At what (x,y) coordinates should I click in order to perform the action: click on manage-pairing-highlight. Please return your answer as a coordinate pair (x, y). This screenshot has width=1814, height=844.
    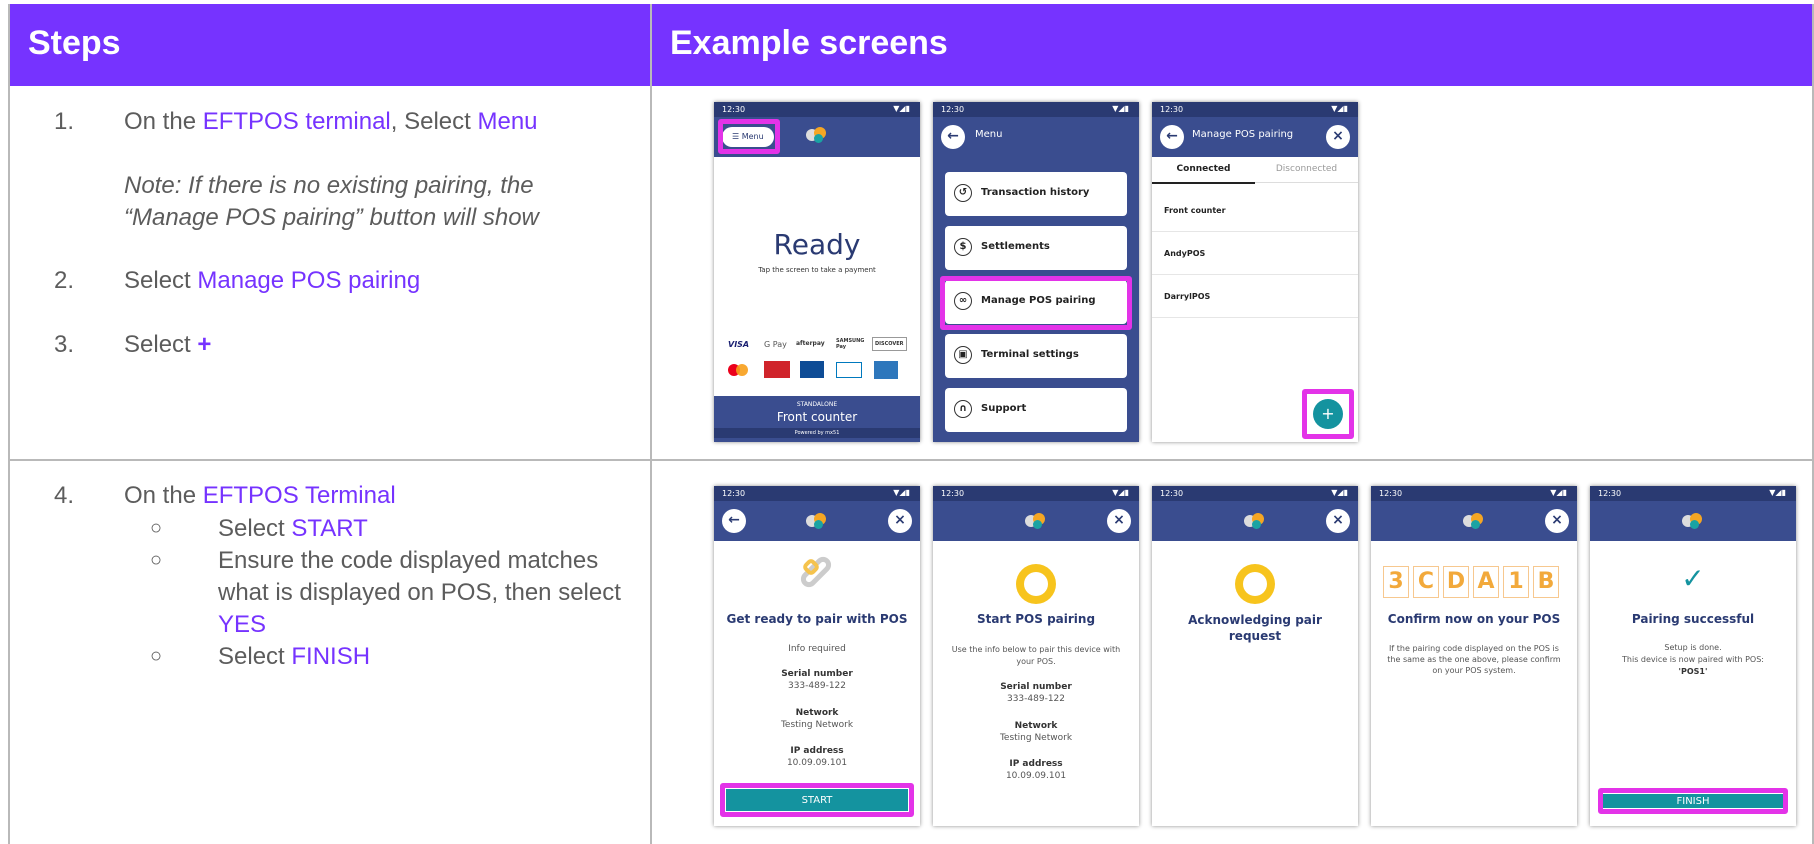
    Looking at the image, I should click on (1036, 303).